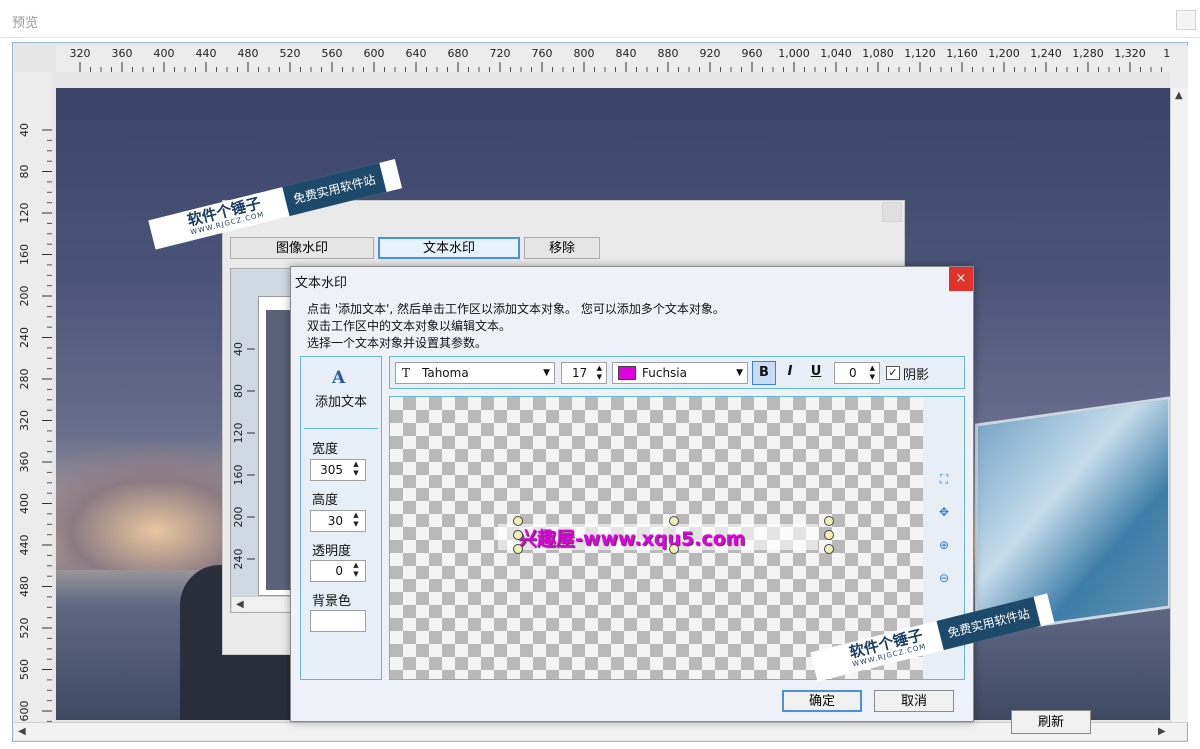 This screenshot has height=749, width=1200. I want to click on ruler-tick-label: 40, so click(238, 349).